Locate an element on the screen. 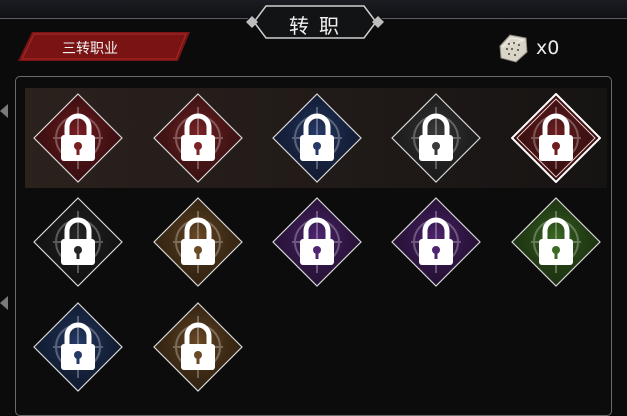  category-tab: 三转职业 is located at coordinates (104, 47).